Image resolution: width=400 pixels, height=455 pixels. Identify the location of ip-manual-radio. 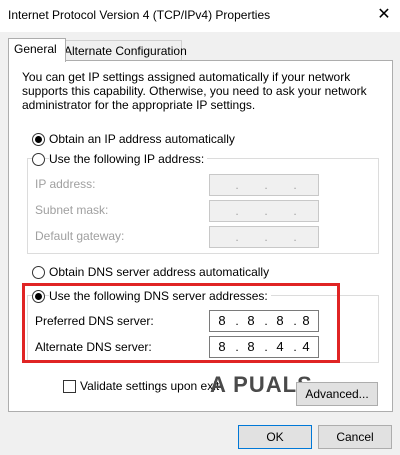
(38, 159).